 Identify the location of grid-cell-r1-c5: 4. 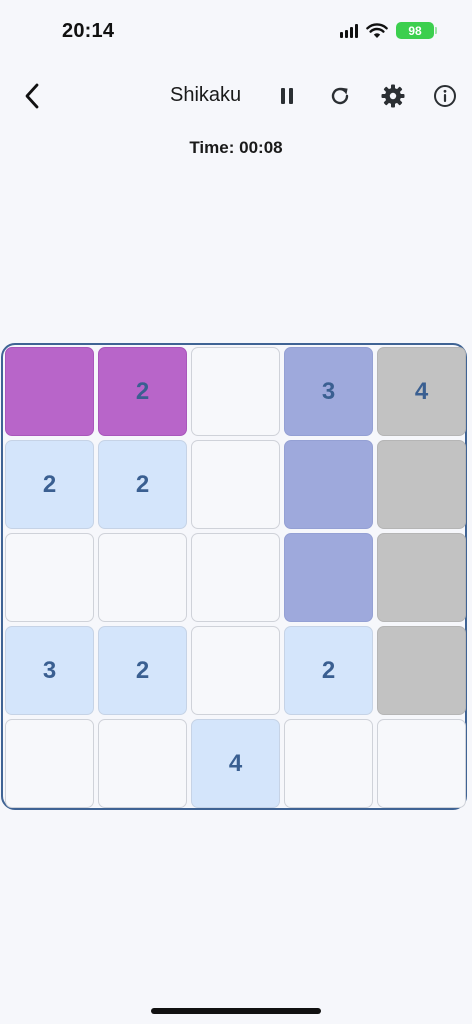
(421, 391).